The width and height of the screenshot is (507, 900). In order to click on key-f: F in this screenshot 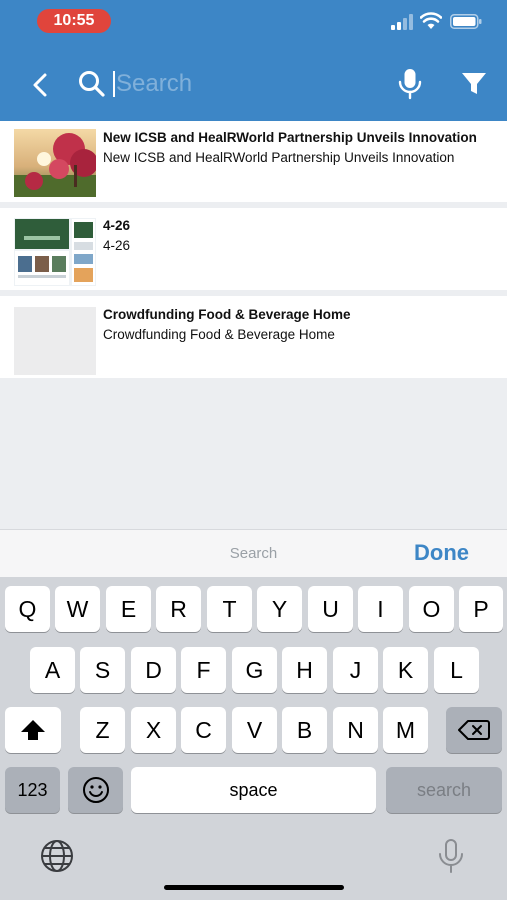, I will do `click(203, 670)`.